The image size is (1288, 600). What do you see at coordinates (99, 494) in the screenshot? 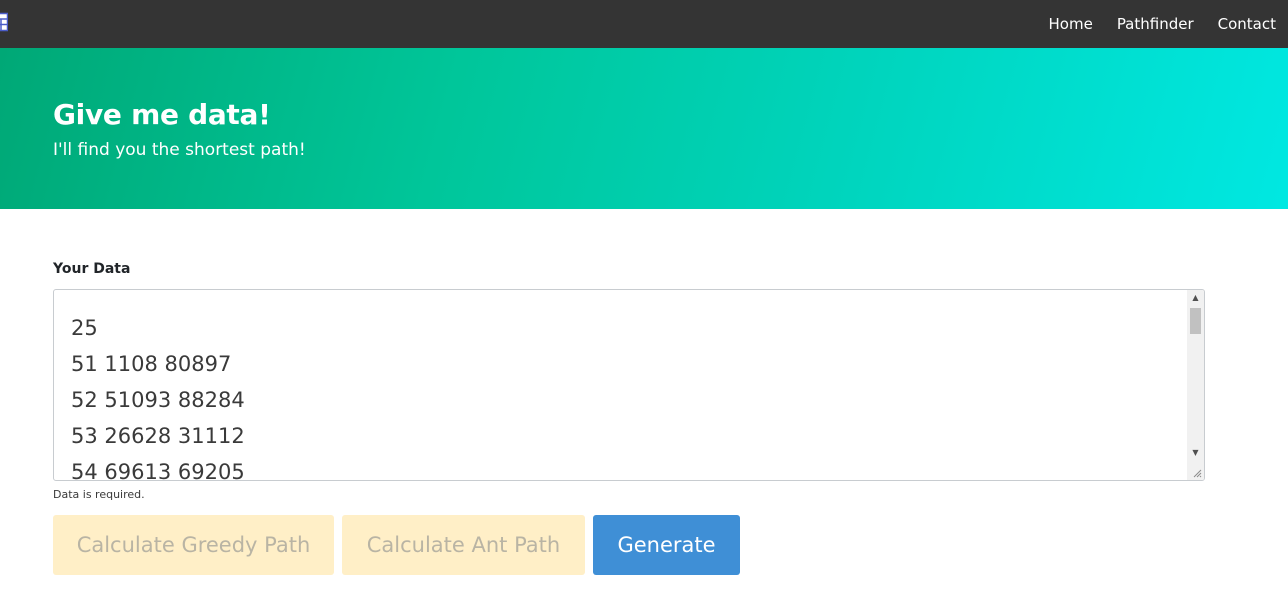
I see `validation-message: Data is required.` at bounding box center [99, 494].